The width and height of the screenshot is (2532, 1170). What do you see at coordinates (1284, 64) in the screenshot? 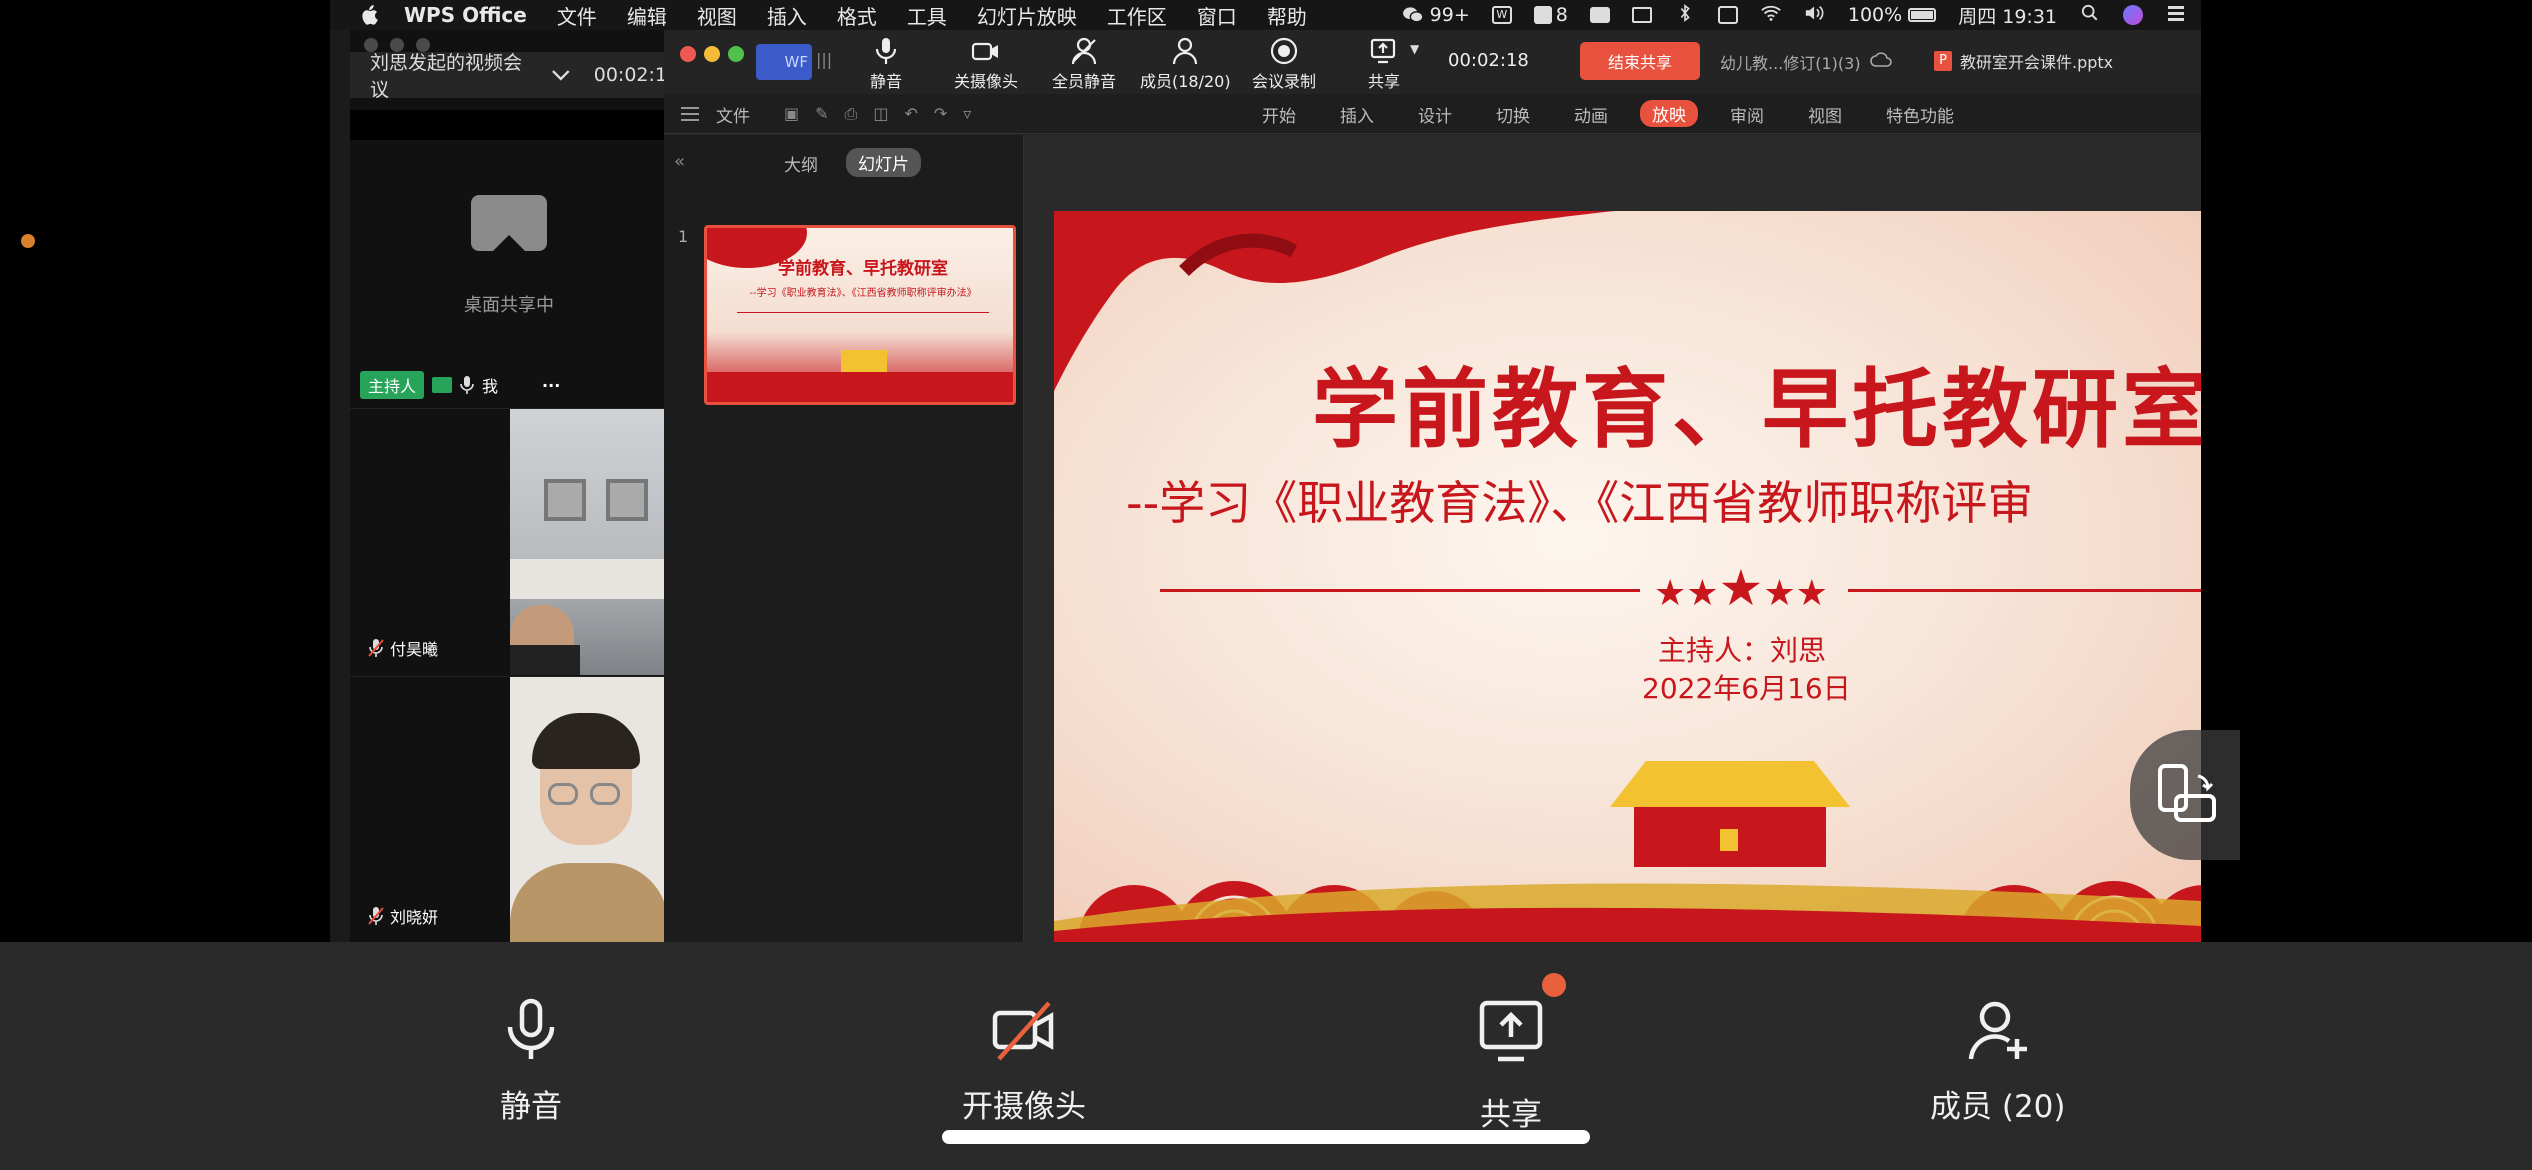
I see `toolbar-record-button: 会议录制` at bounding box center [1284, 64].